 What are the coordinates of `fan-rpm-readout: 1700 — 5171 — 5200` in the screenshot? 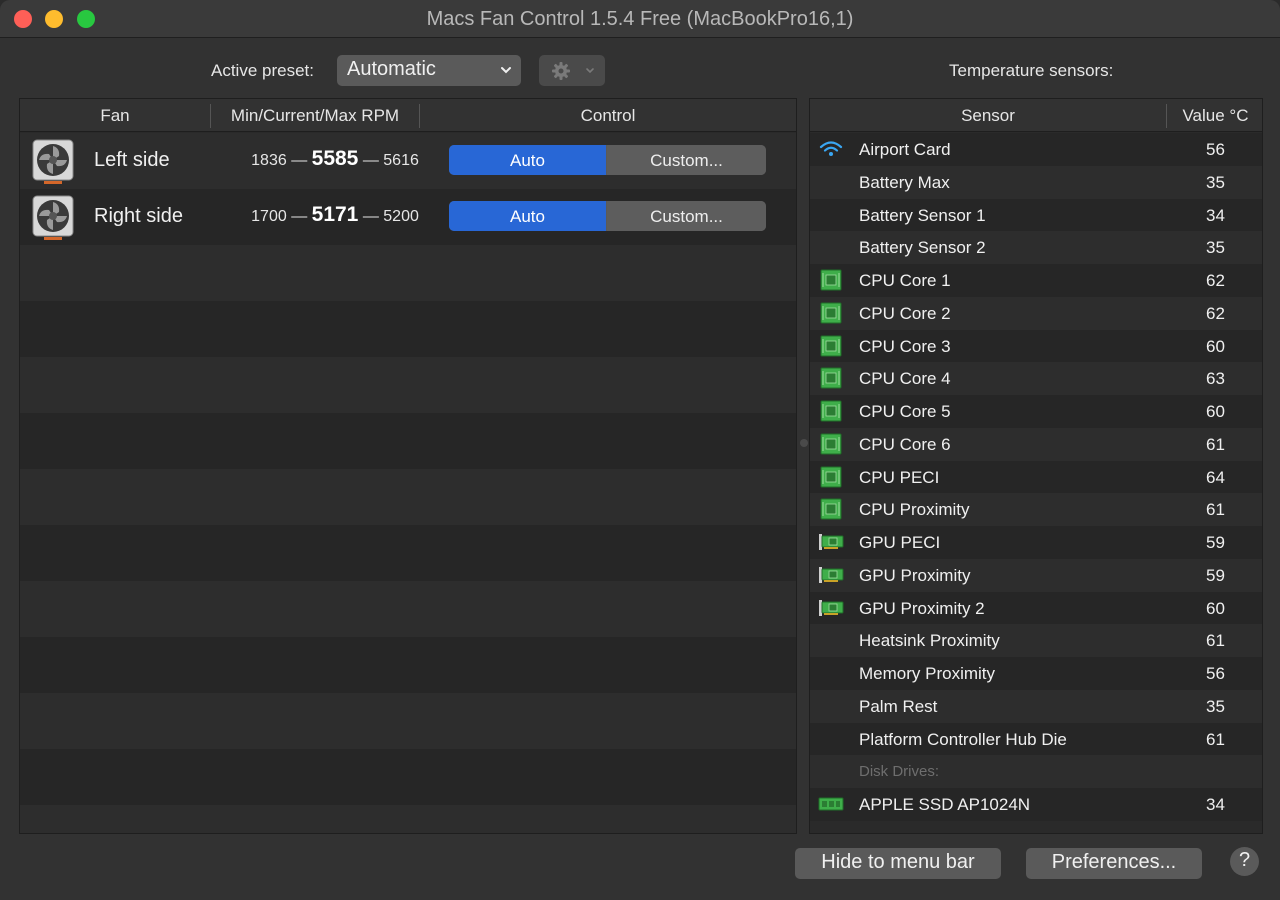 It's located at (335, 215).